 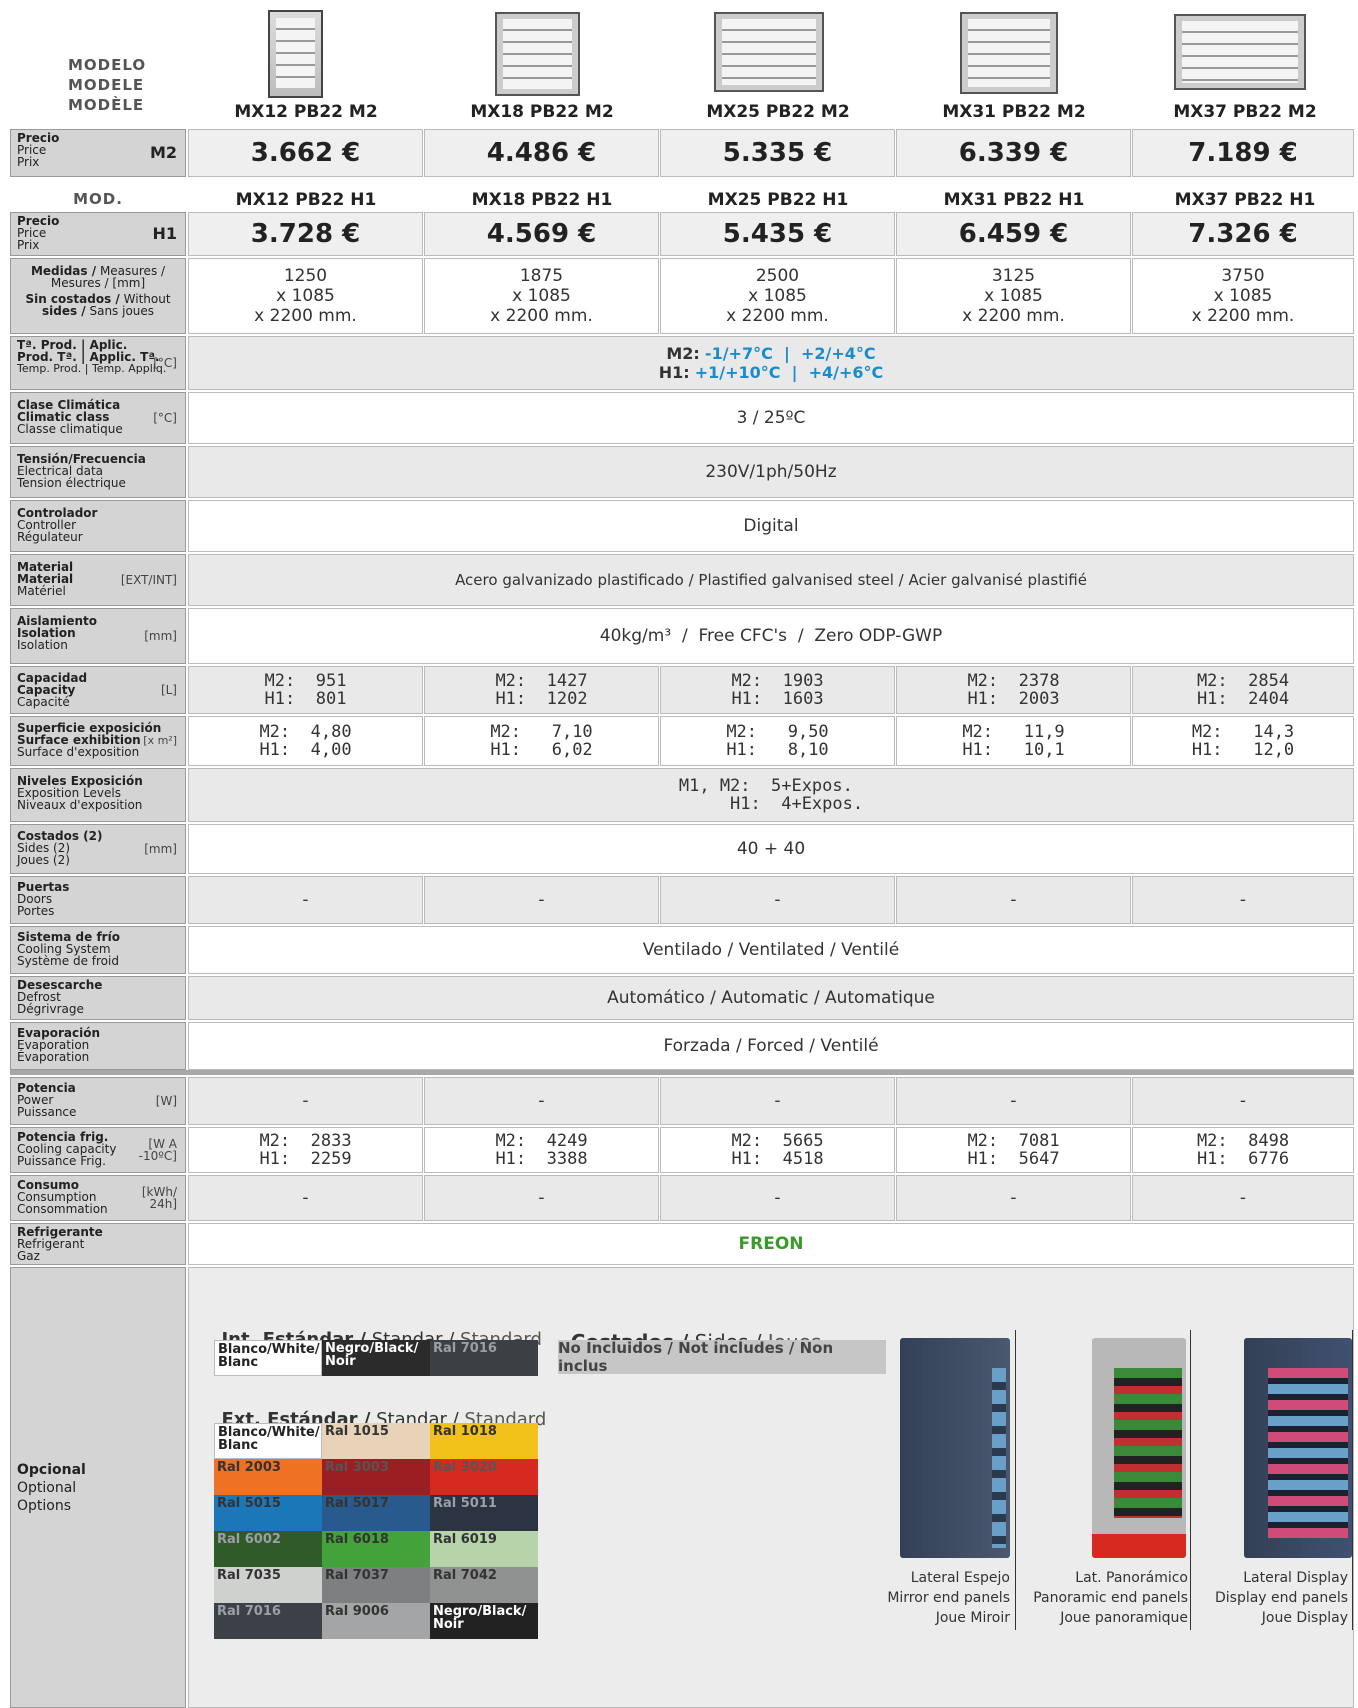 I want to click on cooling-capacity-cell: M2: 4249 H1: 3388, so click(x=541, y=1150).